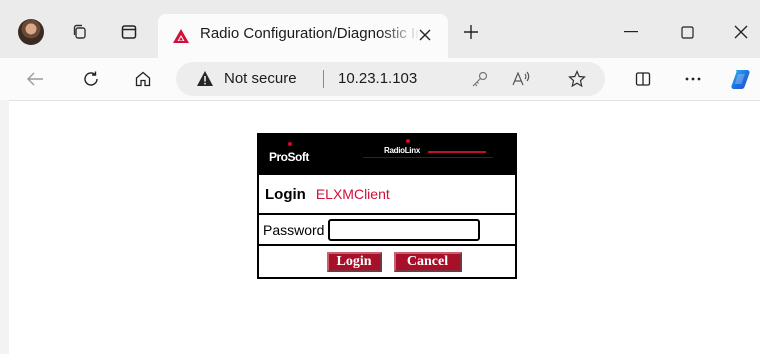 The height and width of the screenshot is (354, 760). What do you see at coordinates (741, 79) in the screenshot?
I see `copilot-icon` at bounding box center [741, 79].